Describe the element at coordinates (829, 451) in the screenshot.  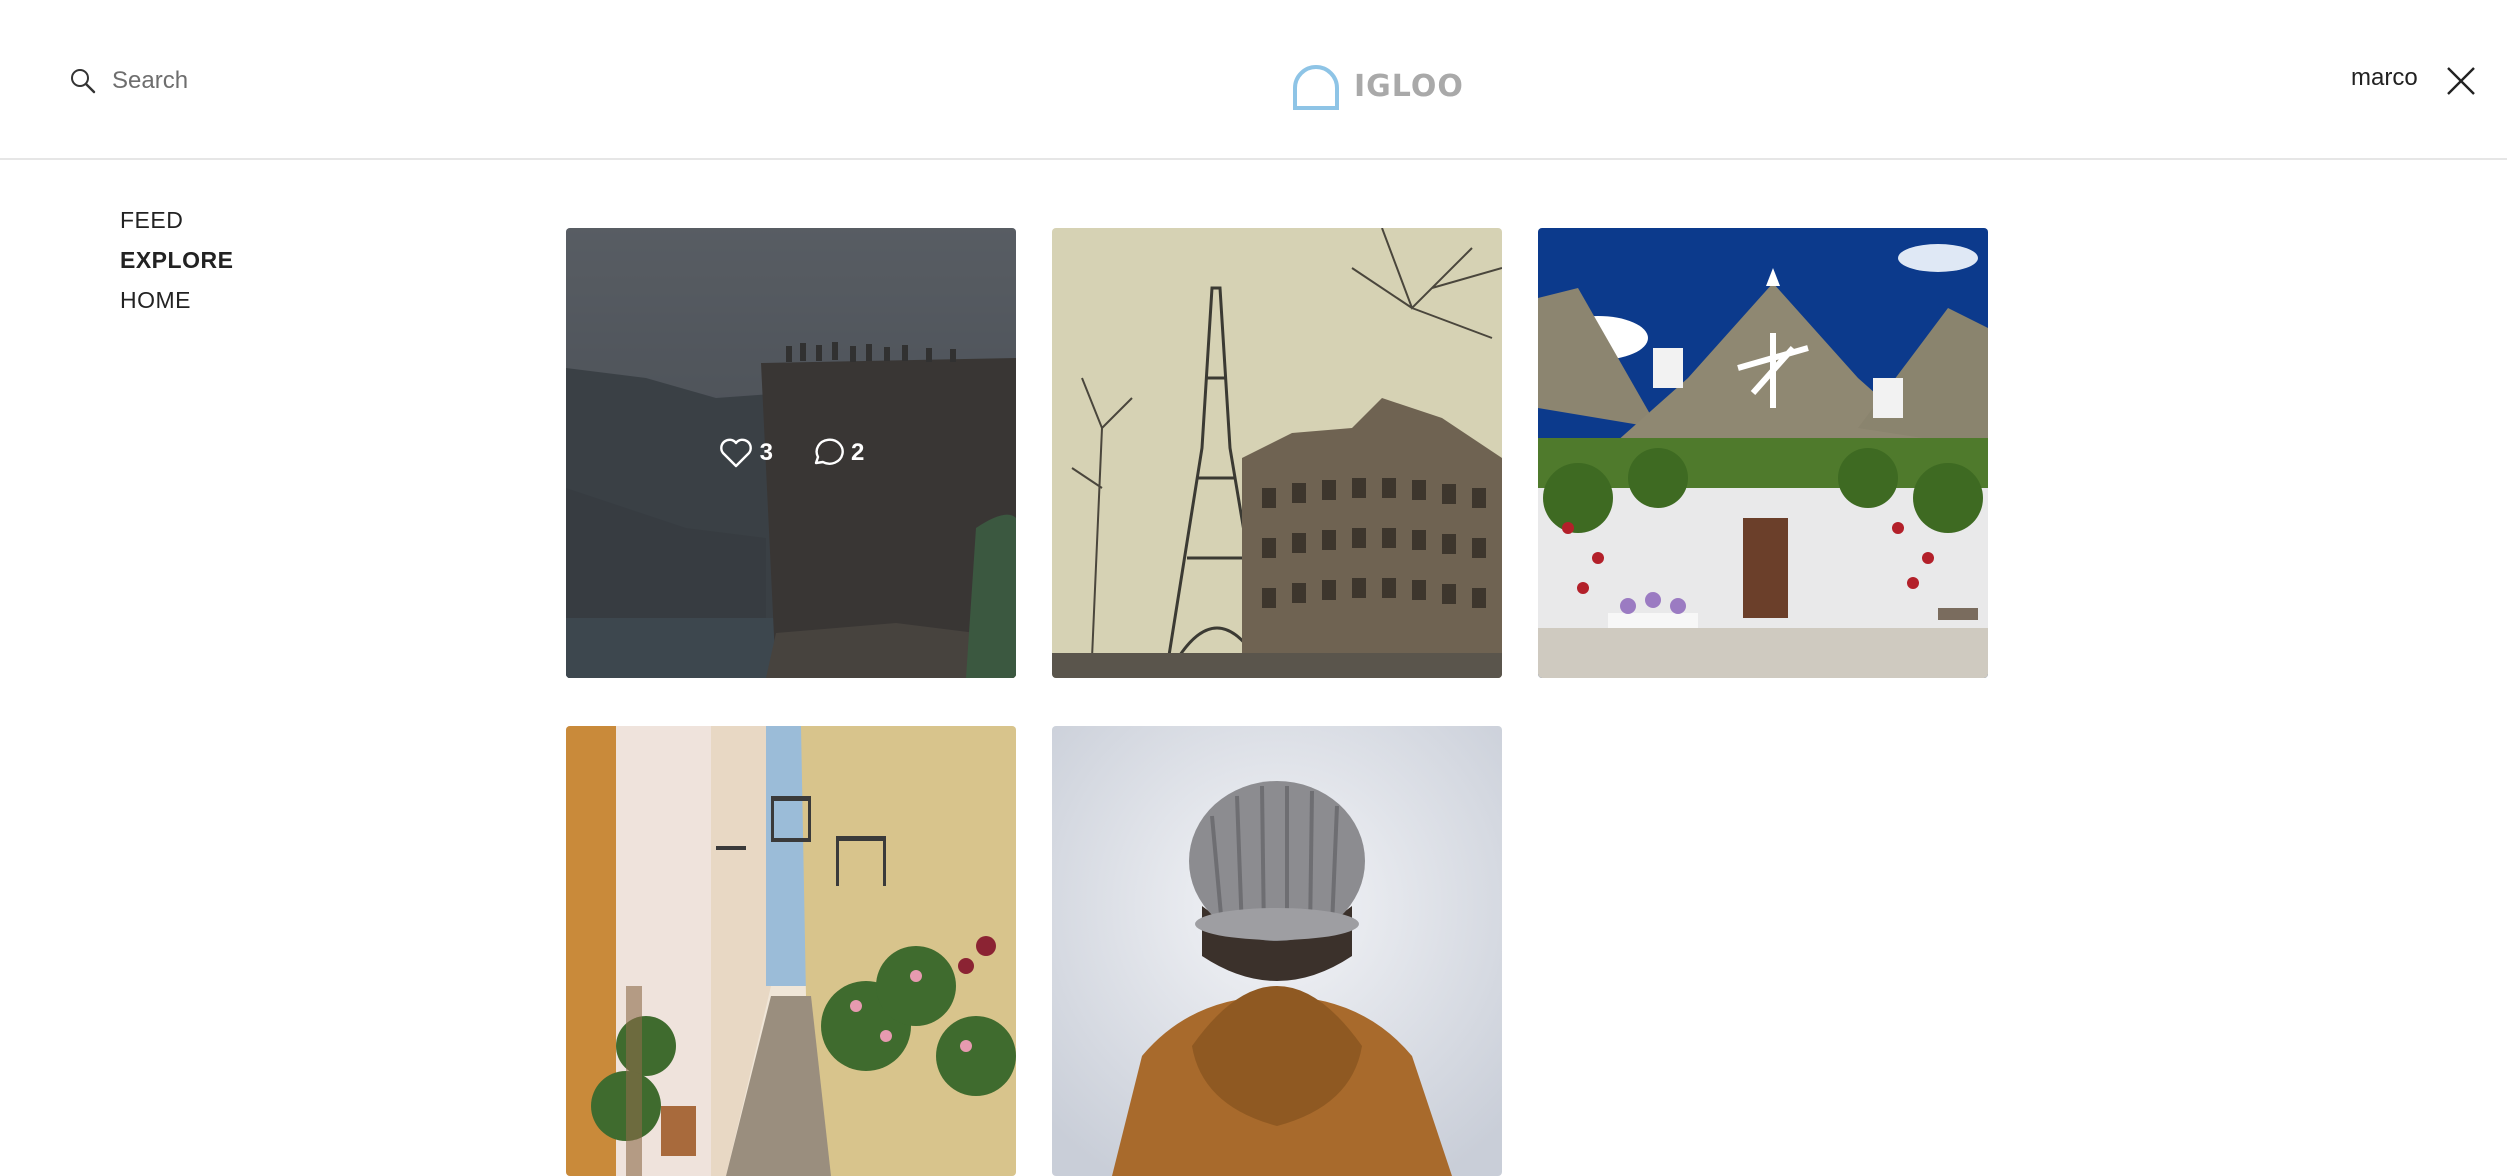
I see `comment-icon` at that location.